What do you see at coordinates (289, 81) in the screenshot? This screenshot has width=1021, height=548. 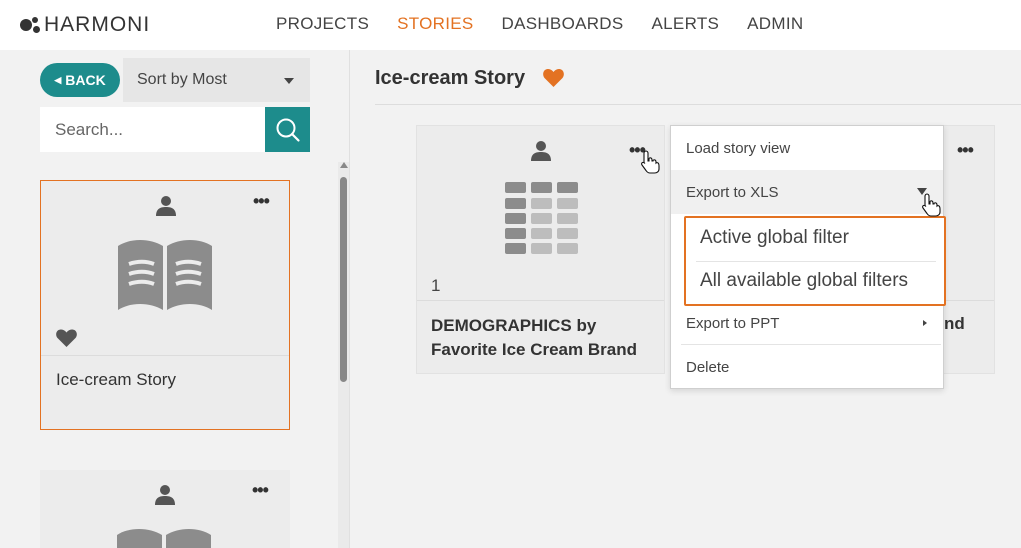 I see `caret-down-icon` at bounding box center [289, 81].